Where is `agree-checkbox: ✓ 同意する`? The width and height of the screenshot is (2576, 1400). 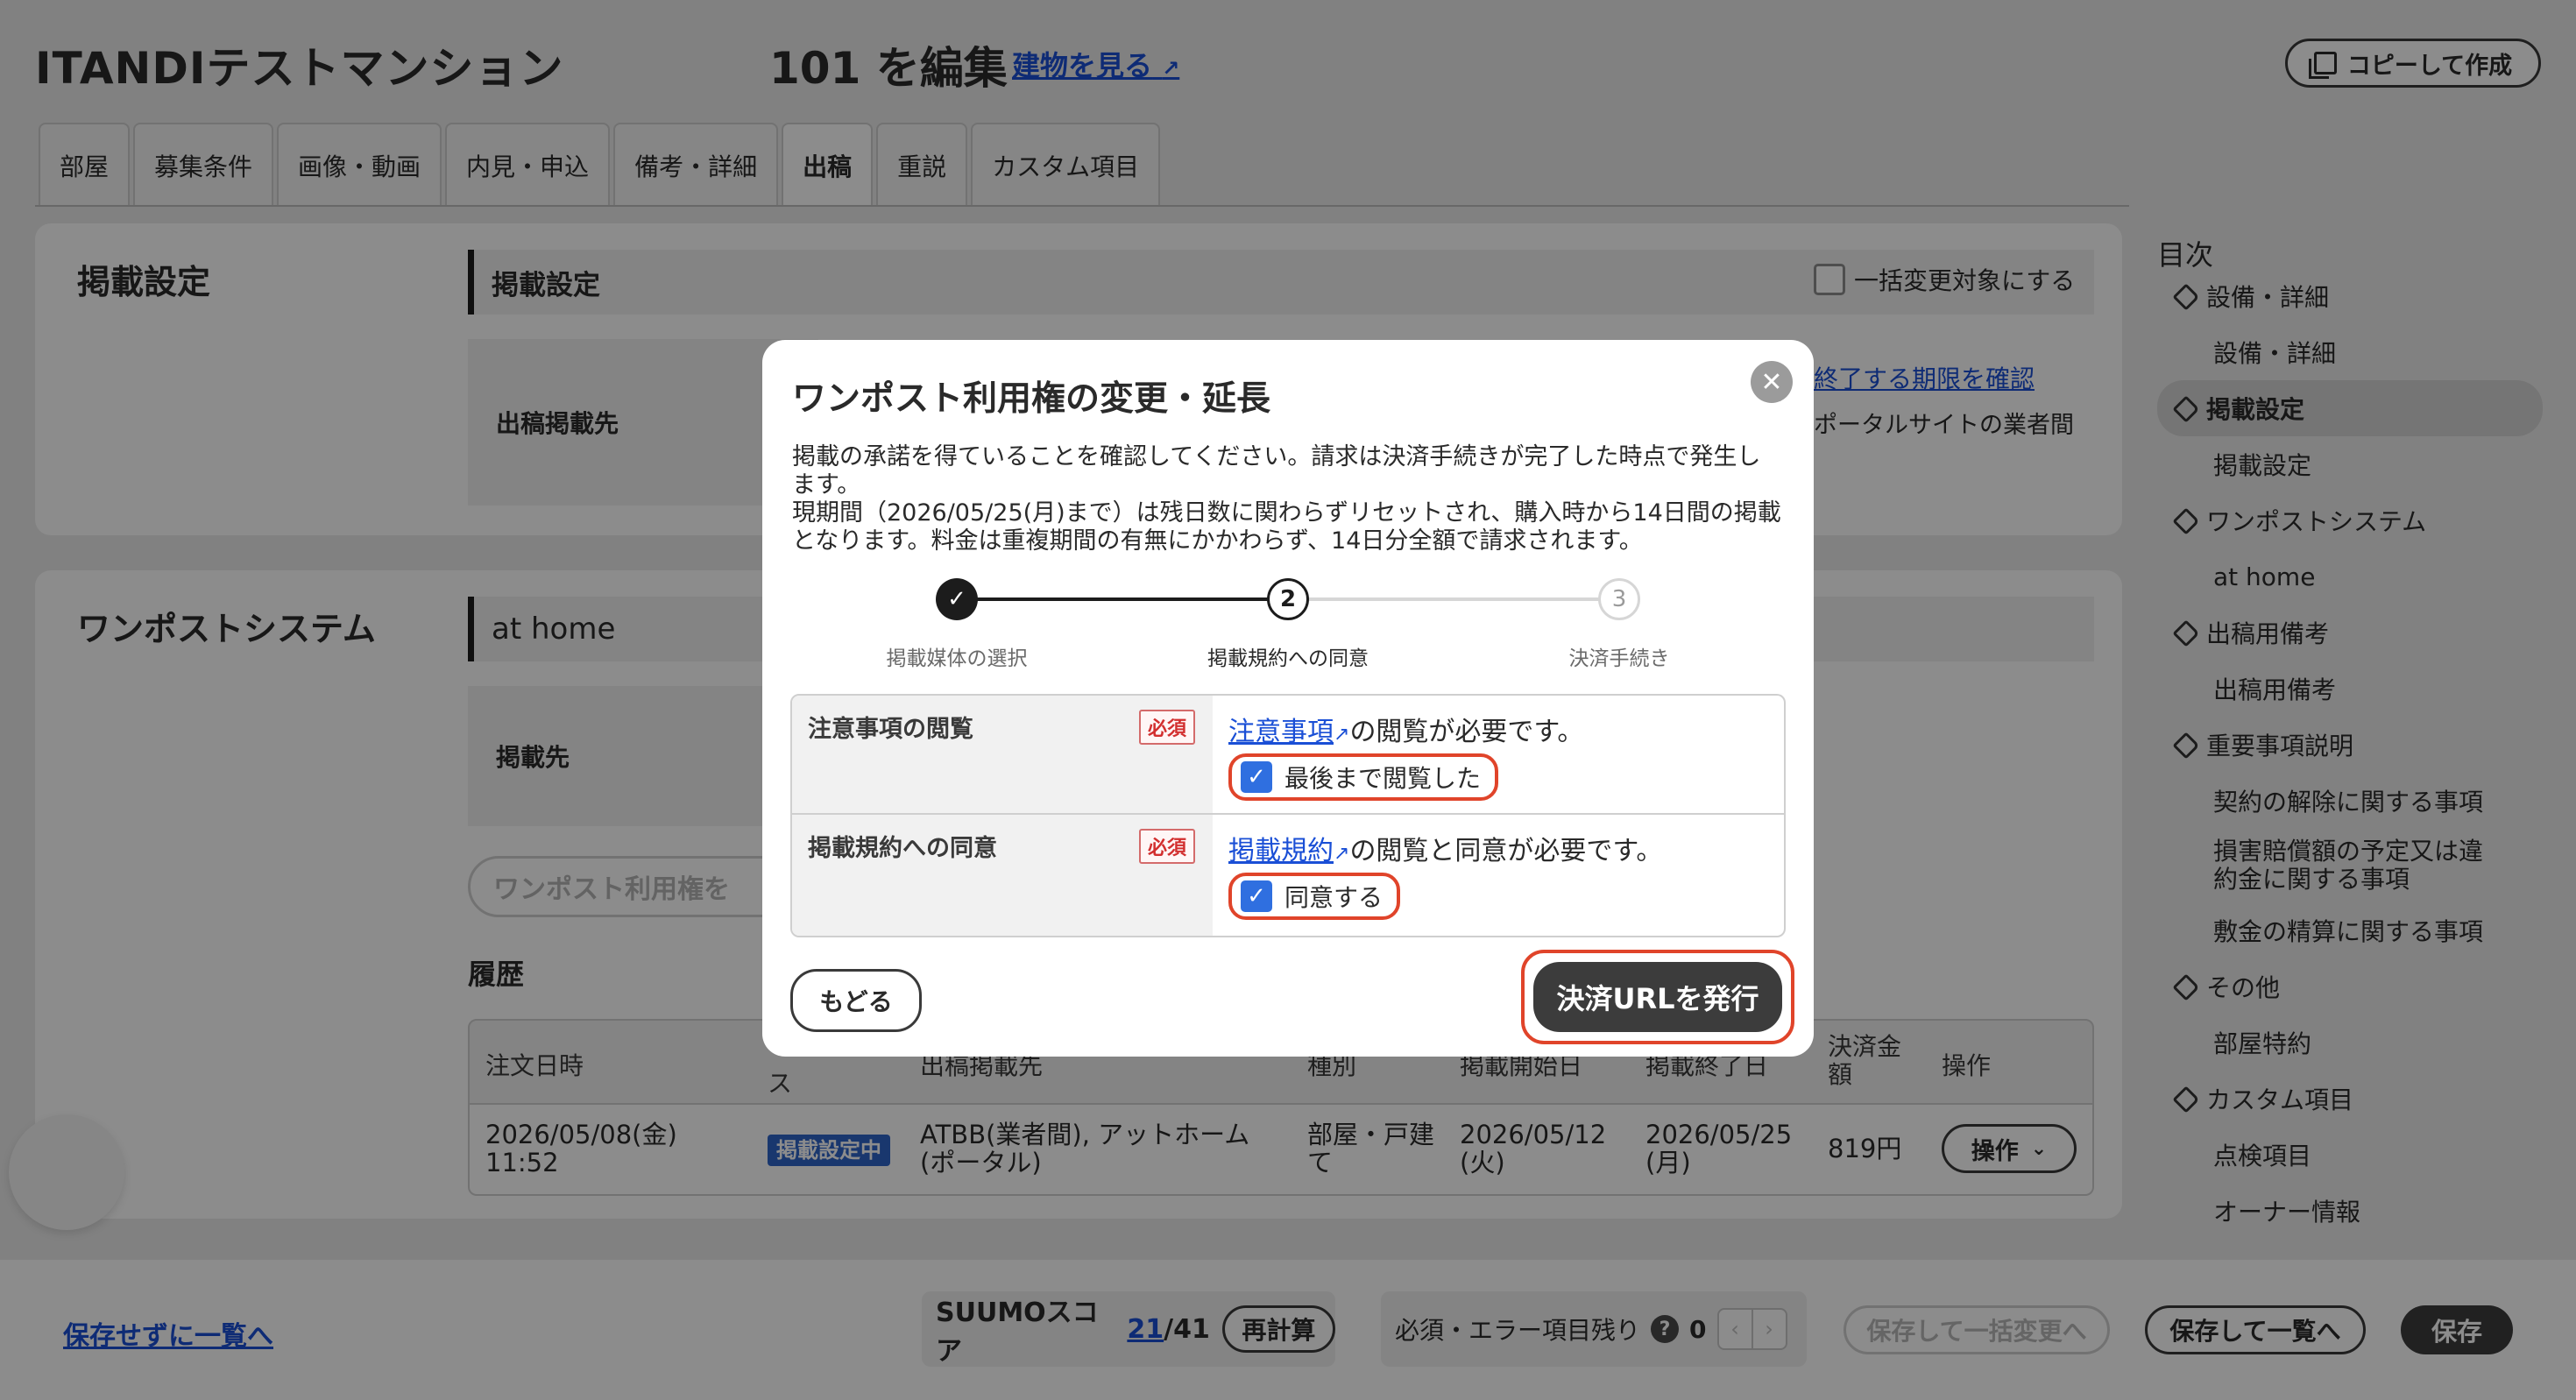 agree-checkbox: ✓ 同意する is located at coordinates (1314, 896).